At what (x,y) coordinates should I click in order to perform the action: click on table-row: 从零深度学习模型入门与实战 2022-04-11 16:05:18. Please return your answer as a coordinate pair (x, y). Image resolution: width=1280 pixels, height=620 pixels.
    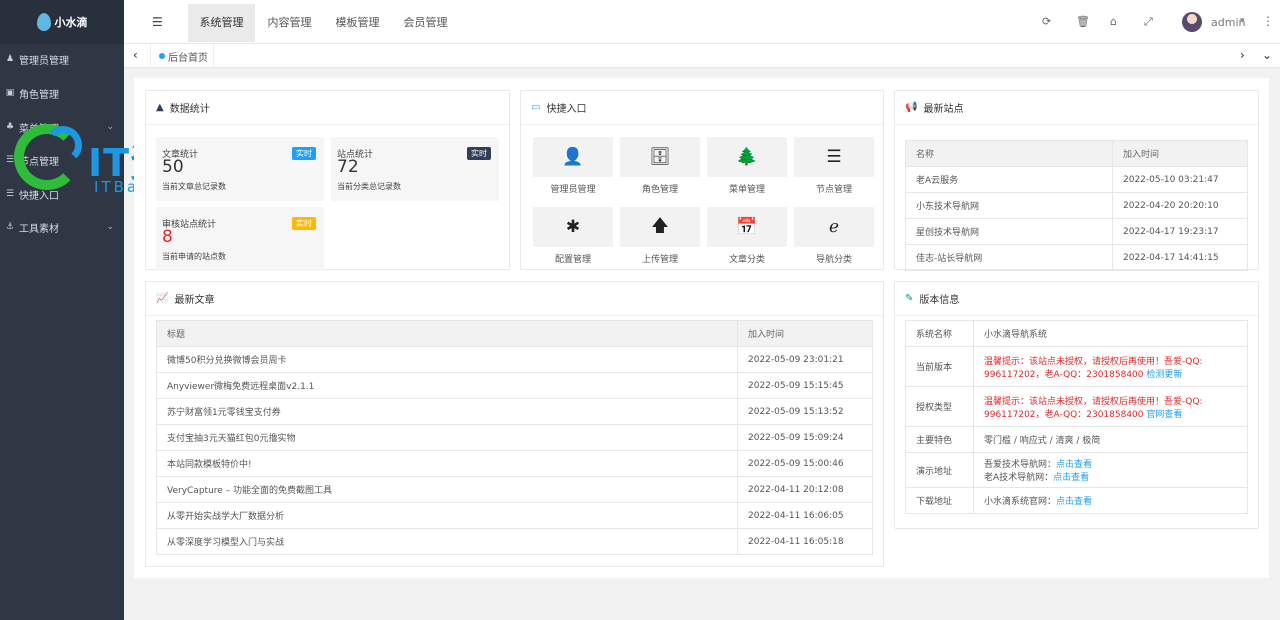
    Looking at the image, I should click on (514, 541).